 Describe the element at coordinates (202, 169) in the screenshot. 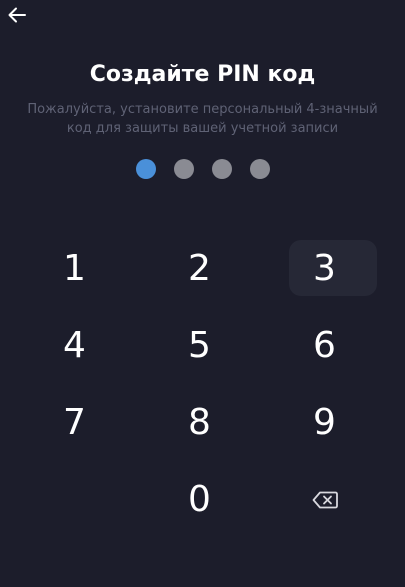

I see `pin-indicator` at that location.